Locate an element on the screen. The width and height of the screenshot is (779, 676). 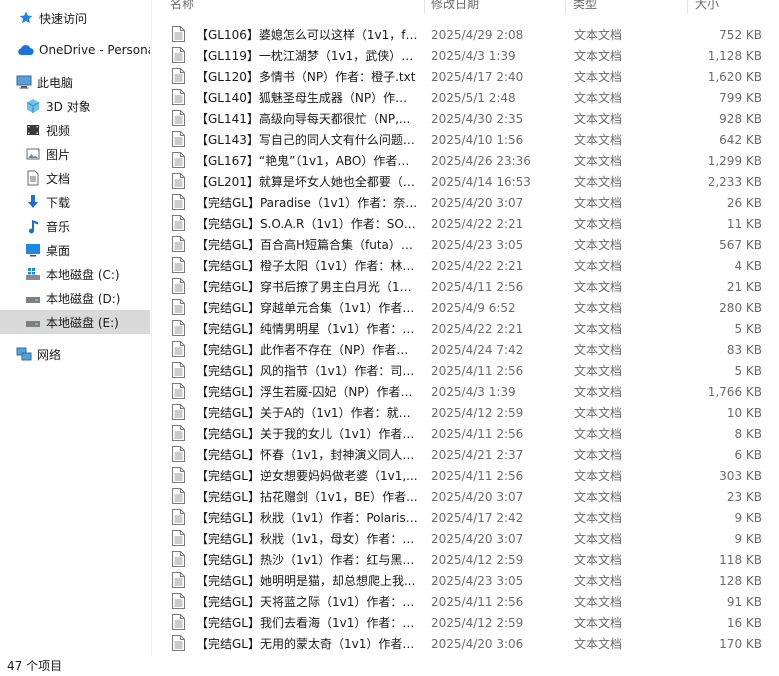
nav-this-pc: 此电脑 is located at coordinates (75, 82).